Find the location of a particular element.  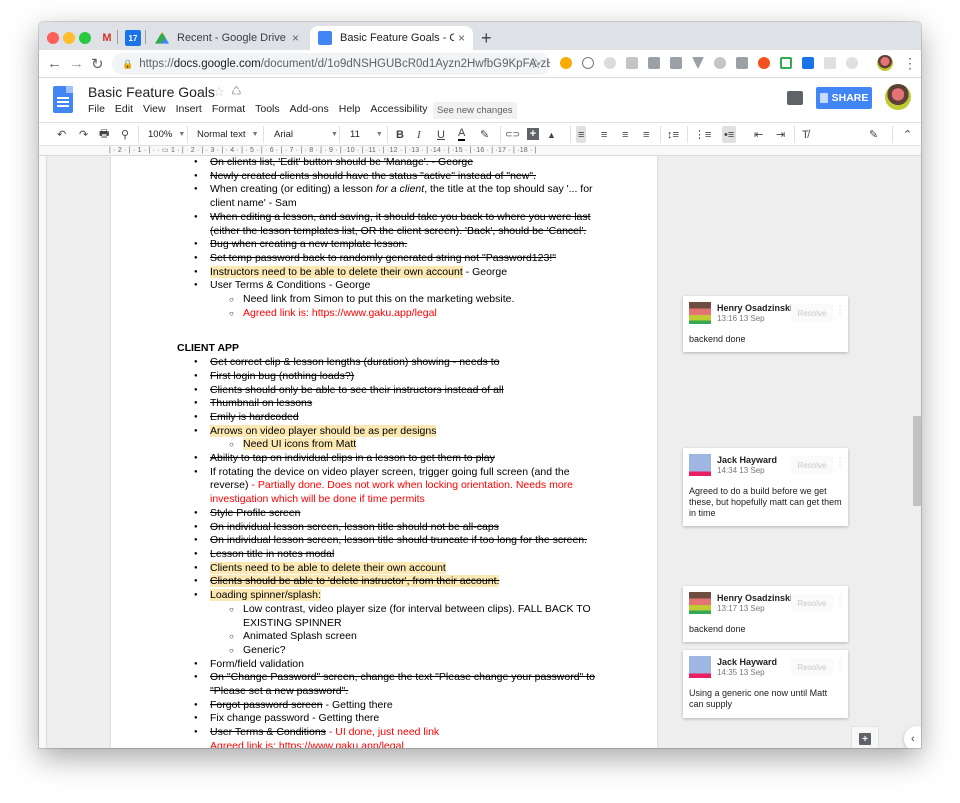

docs-logo-icon is located at coordinates (63, 99).